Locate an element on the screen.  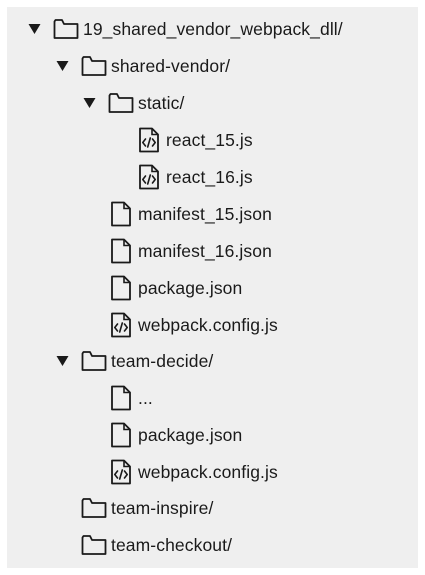
tree-folder-team-inspire: team-inspire/ is located at coordinates (147, 508).